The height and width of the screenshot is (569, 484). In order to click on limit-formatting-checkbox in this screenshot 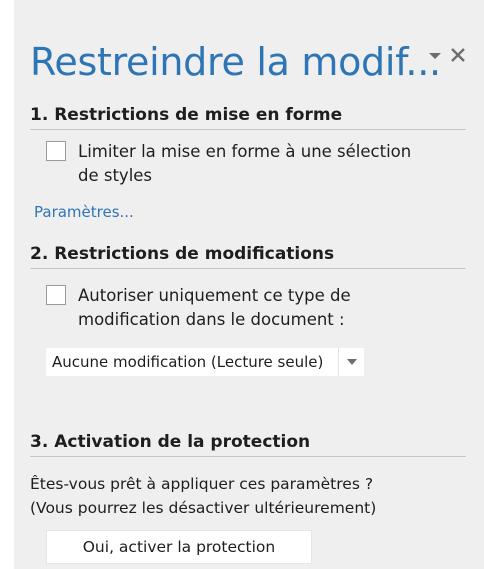, I will do `click(56, 151)`.